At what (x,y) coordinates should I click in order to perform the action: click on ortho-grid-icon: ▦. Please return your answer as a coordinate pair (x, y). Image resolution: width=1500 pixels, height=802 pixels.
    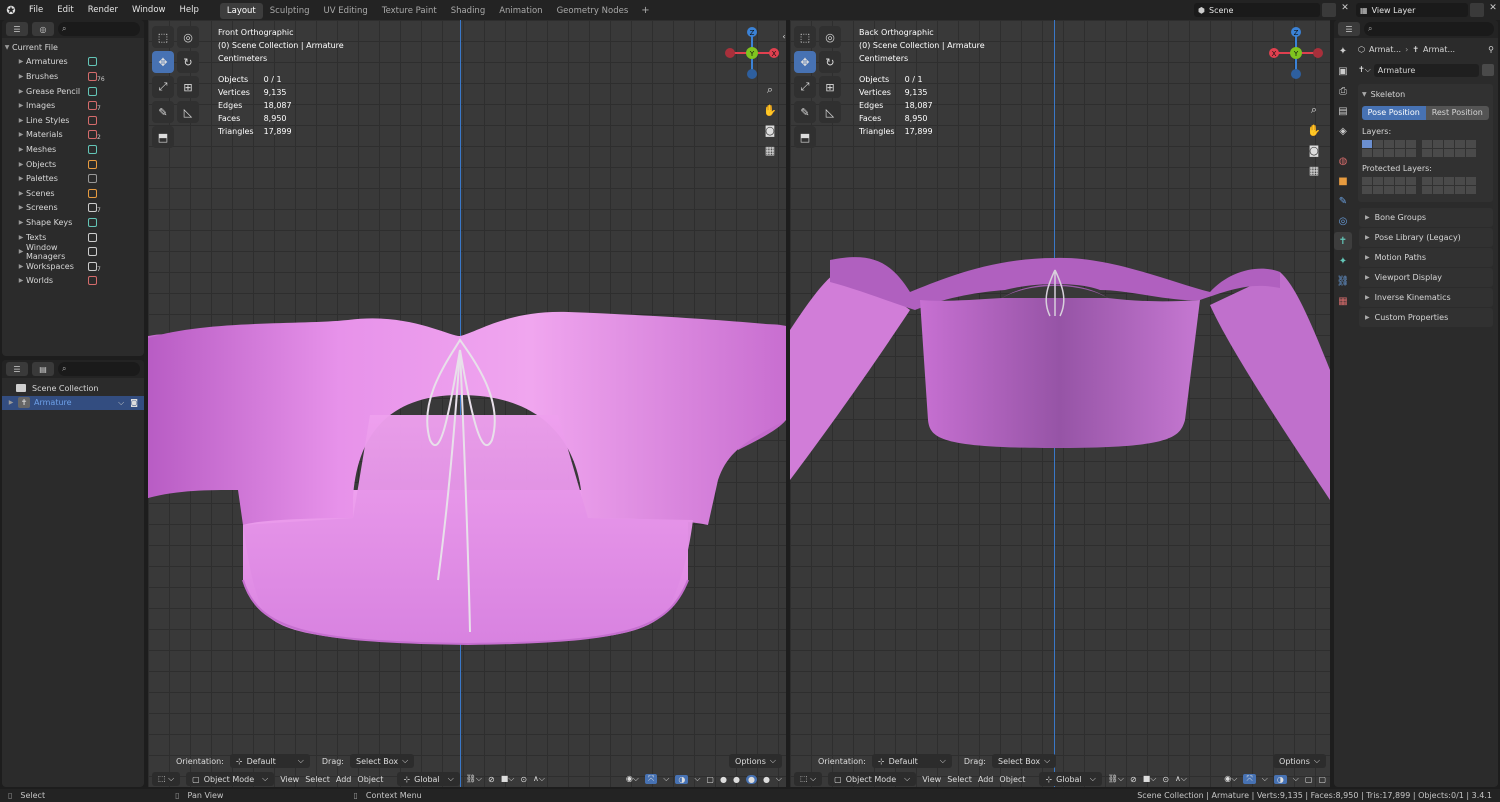
    Looking at the image, I should click on (770, 150).